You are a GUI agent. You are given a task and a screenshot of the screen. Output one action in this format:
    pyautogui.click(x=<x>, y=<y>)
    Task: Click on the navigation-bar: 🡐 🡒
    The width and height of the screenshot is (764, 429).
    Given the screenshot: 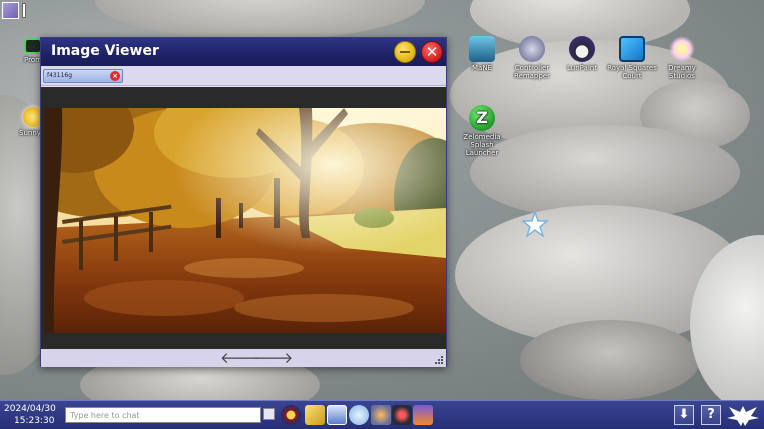 What is the action you would take?
    pyautogui.click(x=243, y=358)
    